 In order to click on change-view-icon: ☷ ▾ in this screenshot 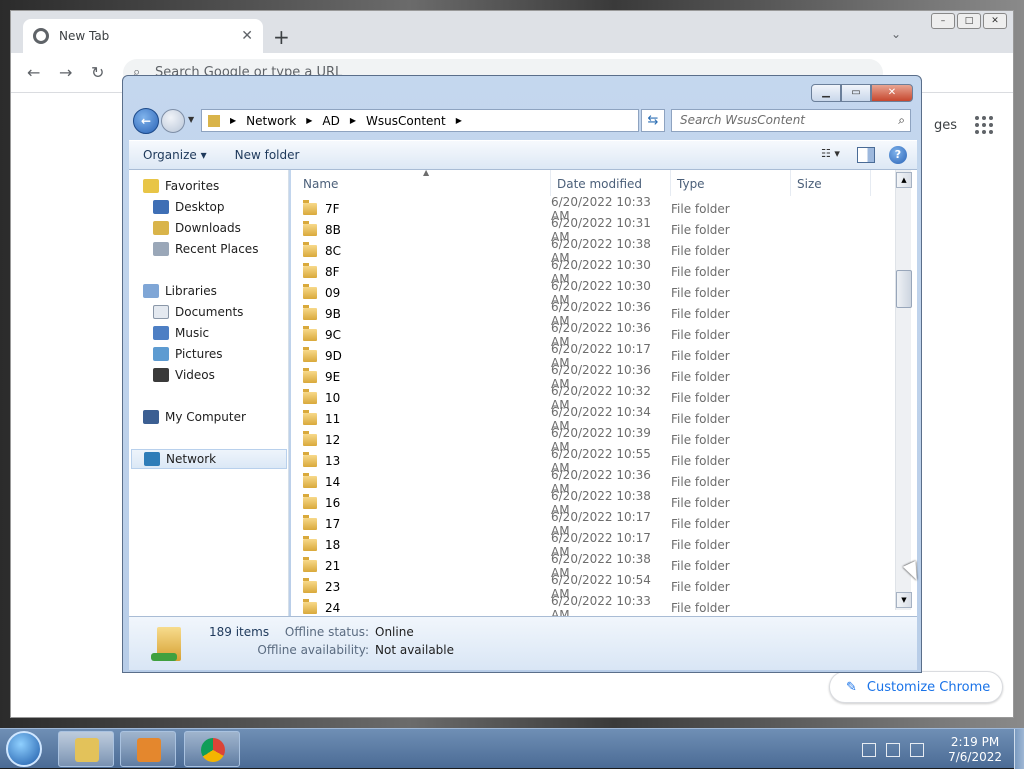, I will do `click(832, 155)`.